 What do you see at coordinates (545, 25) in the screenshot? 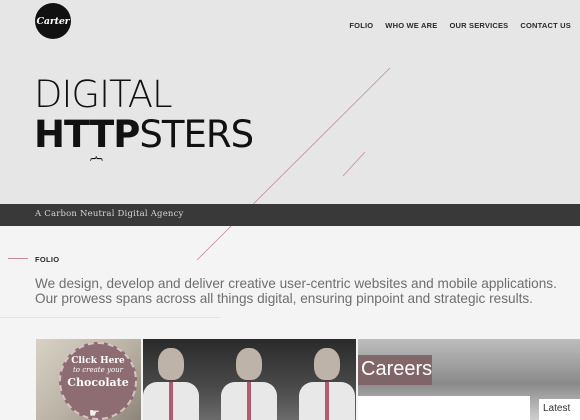
I see `nav-contact-us: CONTACT US` at bounding box center [545, 25].